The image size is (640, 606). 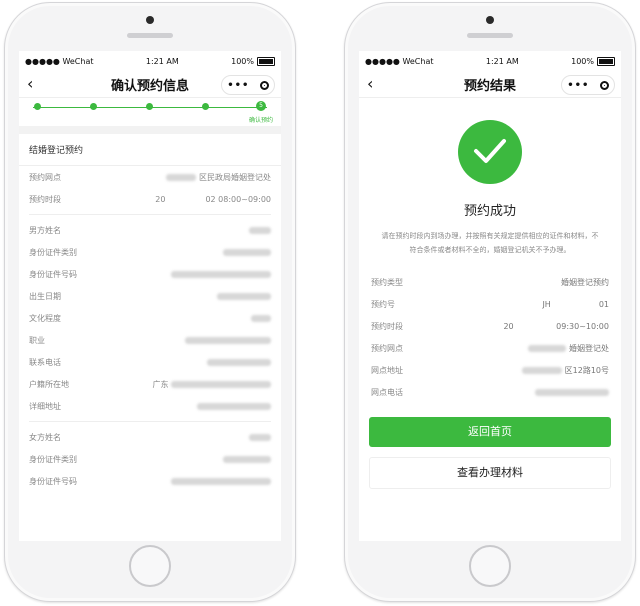 I want to click on row-booking-number: 预约号 JH 01, so click(x=490, y=304).